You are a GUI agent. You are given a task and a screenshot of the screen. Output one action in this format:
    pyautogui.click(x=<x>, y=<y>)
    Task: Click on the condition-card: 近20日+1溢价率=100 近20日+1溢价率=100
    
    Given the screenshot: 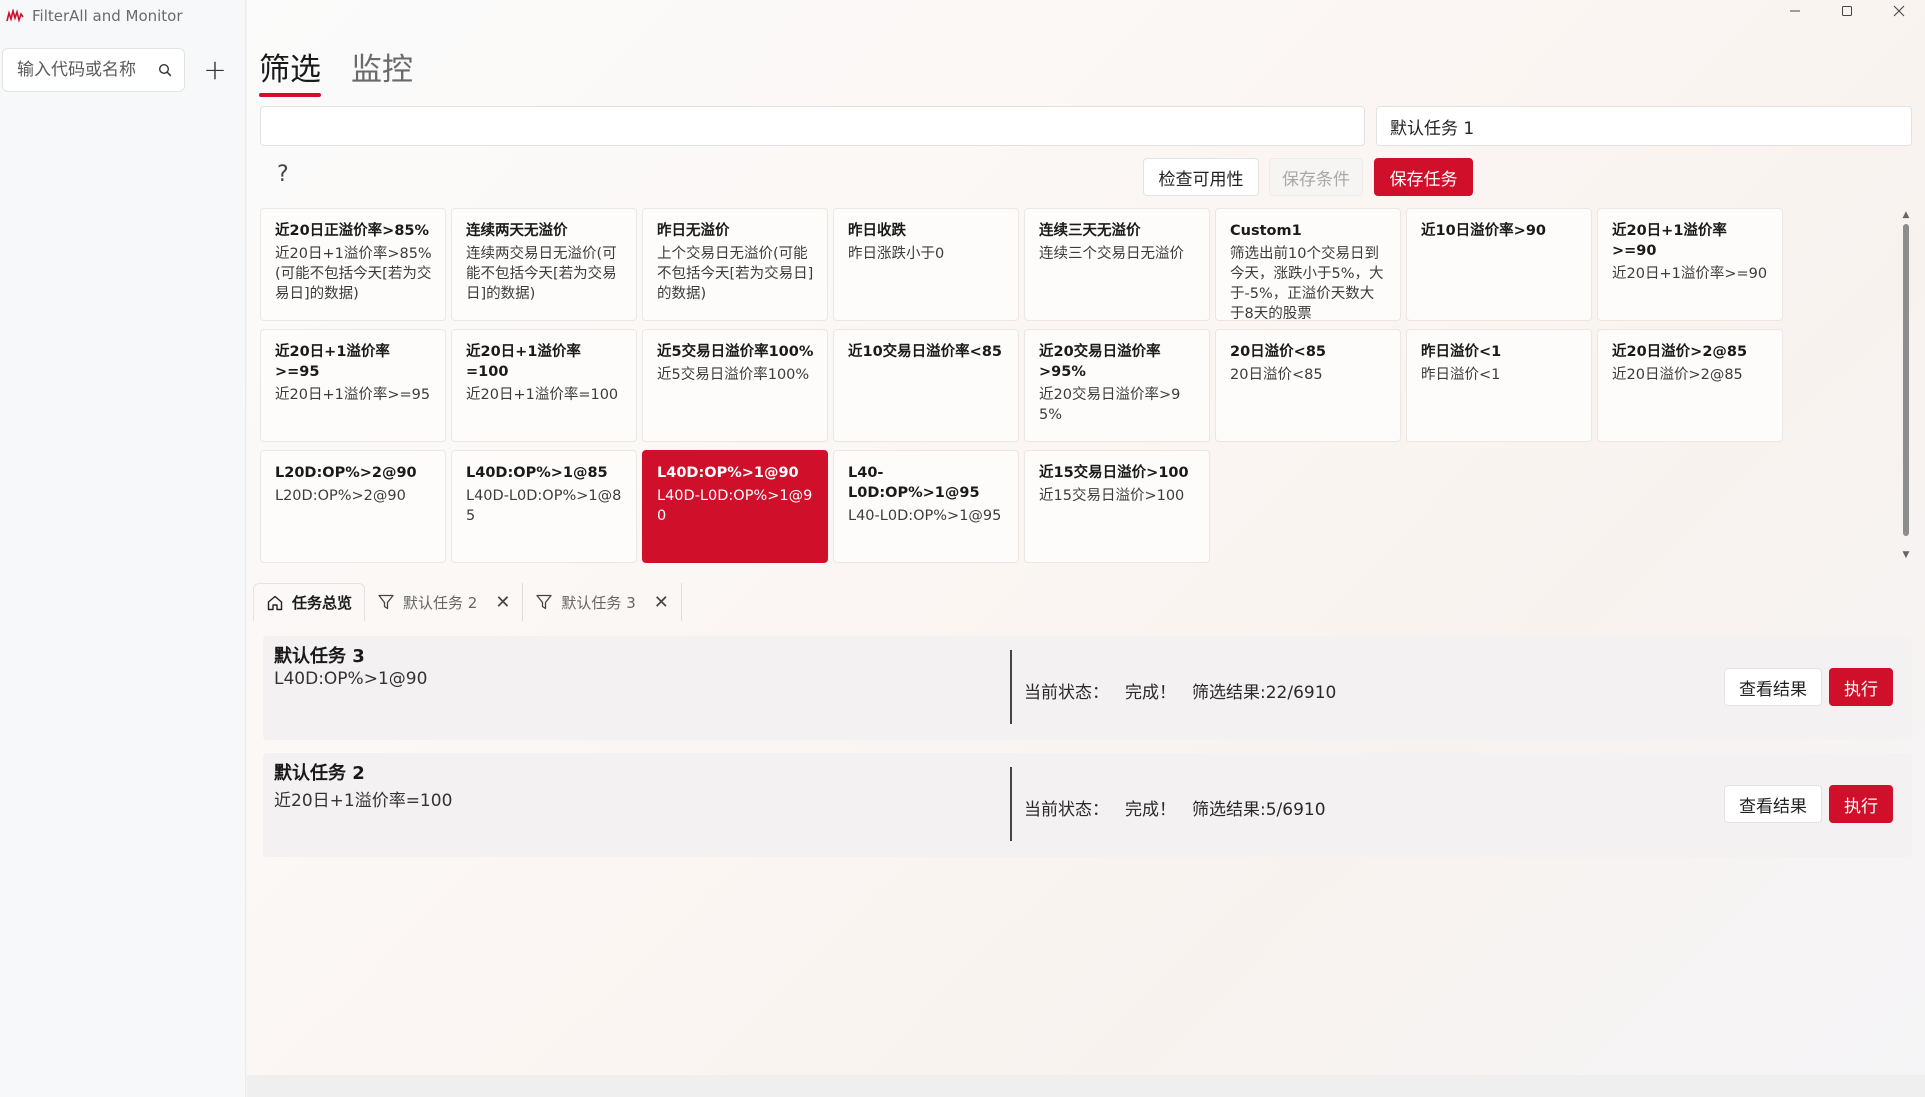 What is the action you would take?
    pyautogui.click(x=544, y=385)
    